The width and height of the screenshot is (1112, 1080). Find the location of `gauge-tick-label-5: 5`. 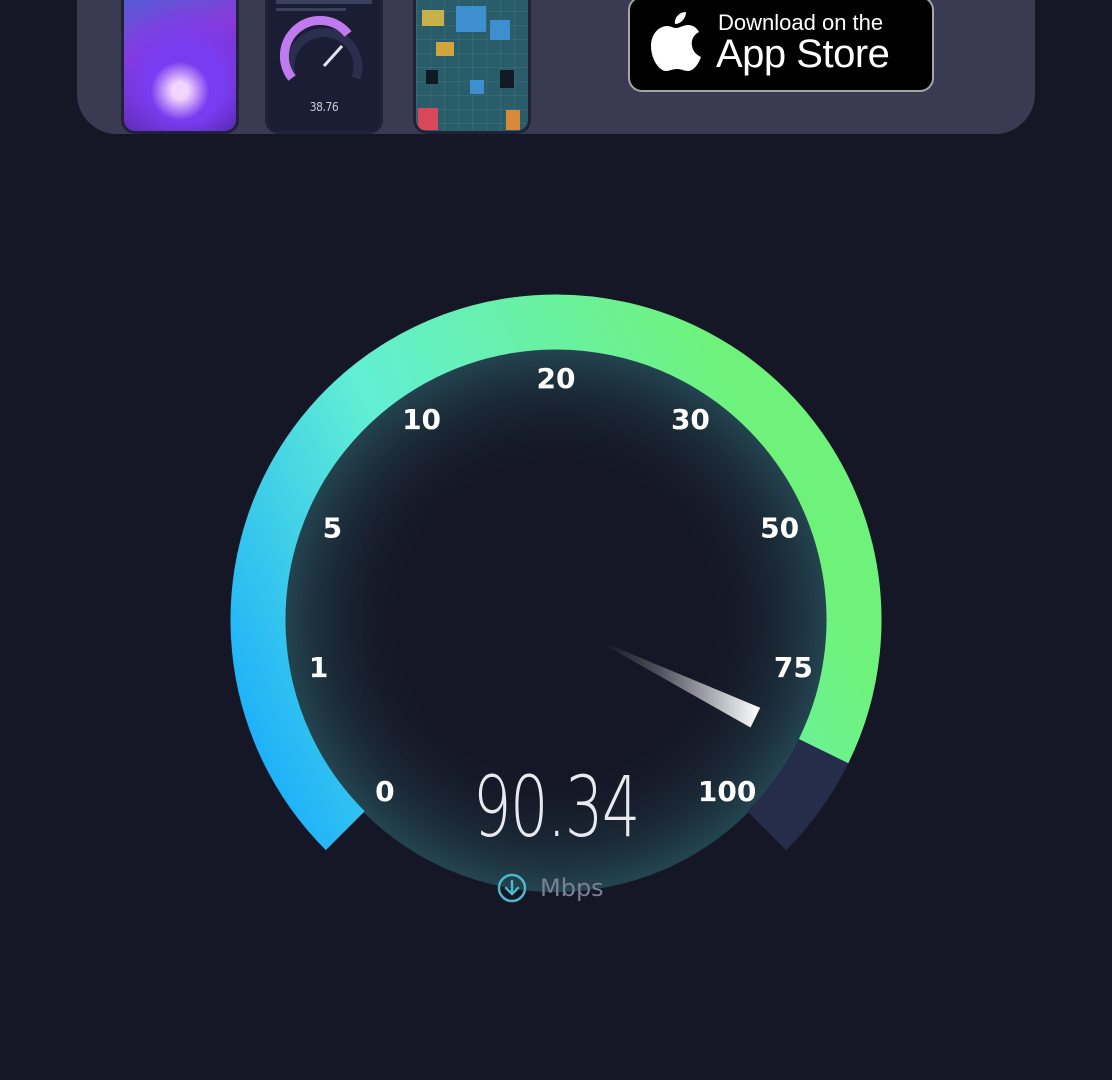

gauge-tick-label-5: 5 is located at coordinates (332, 527).